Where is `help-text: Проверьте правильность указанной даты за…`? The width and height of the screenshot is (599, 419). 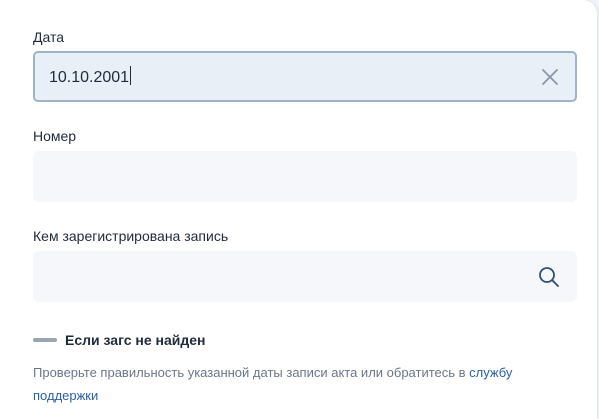
help-text: Проверьте правильность указанной даты за… is located at coordinates (303, 384).